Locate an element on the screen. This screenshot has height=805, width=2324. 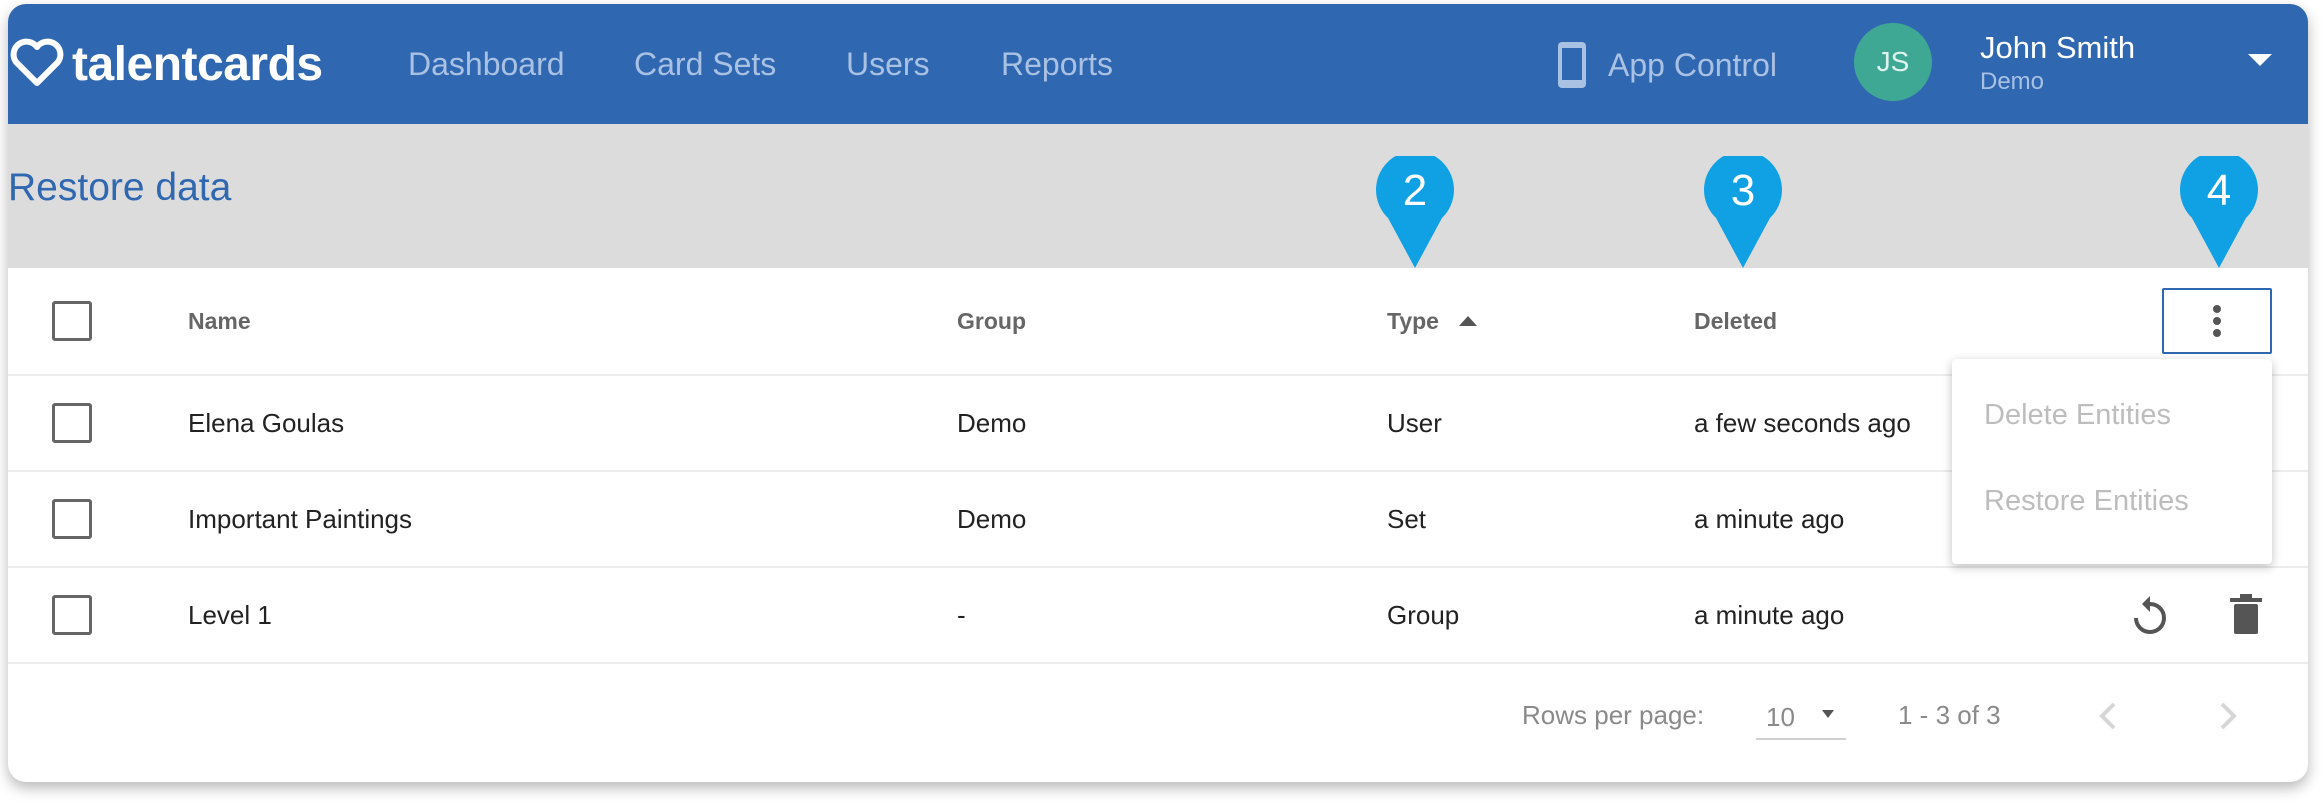
nav-card-sets: Card Sets is located at coordinates (705, 64).